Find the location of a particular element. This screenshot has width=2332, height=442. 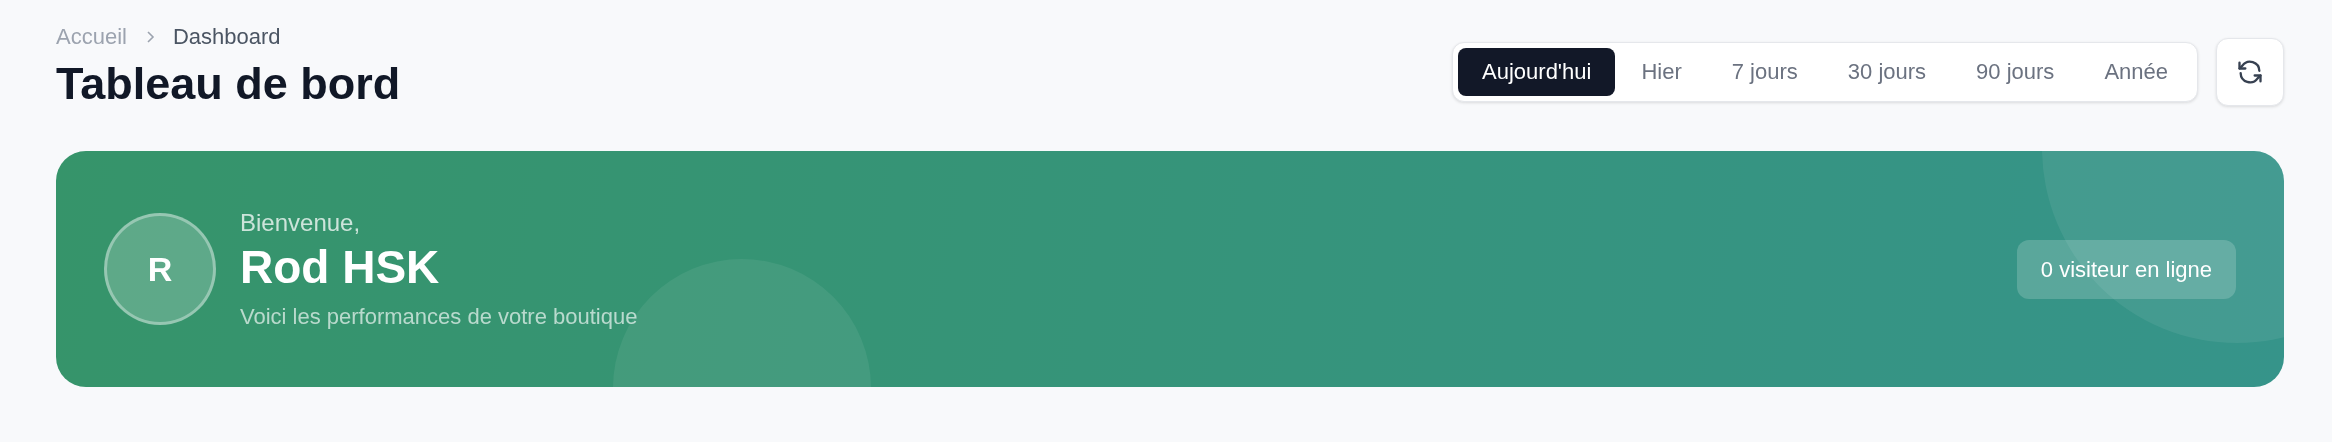

period-tab: 30 jours is located at coordinates (1887, 72).